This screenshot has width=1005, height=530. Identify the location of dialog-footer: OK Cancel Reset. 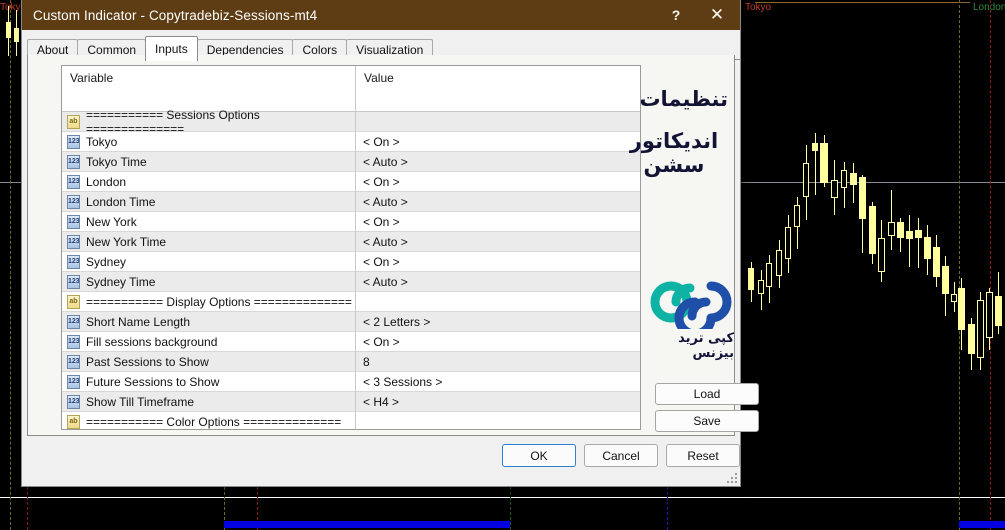
(381, 461).